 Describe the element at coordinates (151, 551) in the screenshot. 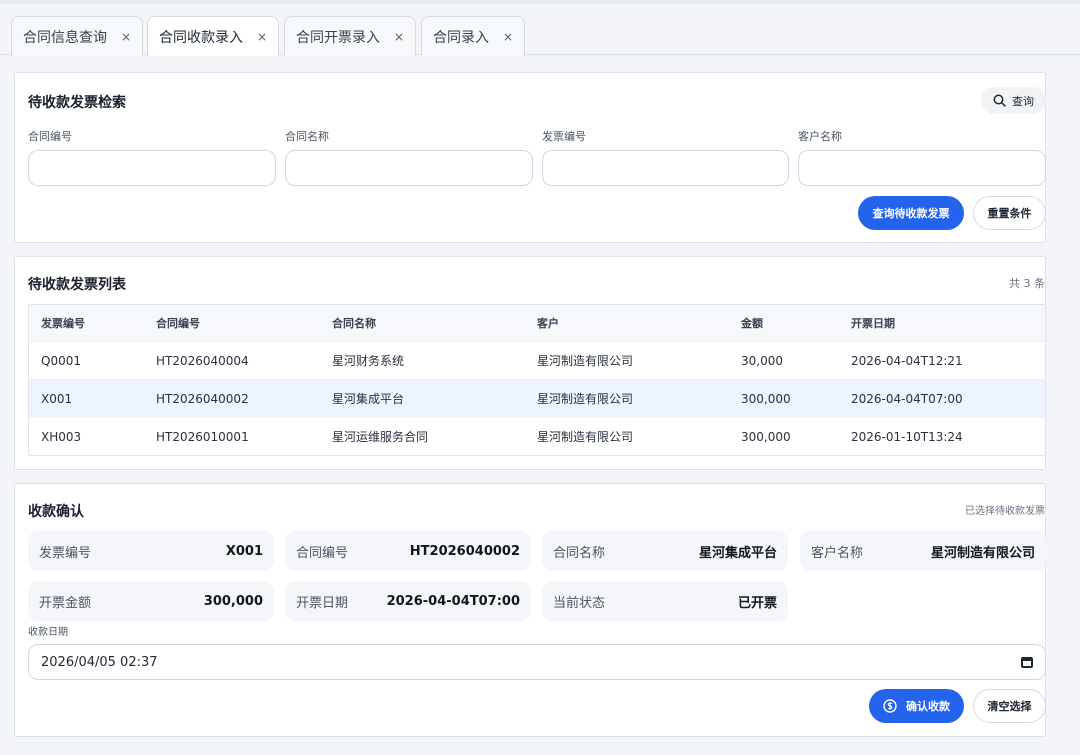

I see `info-card-invoice-no: 发票编号 X001` at that location.